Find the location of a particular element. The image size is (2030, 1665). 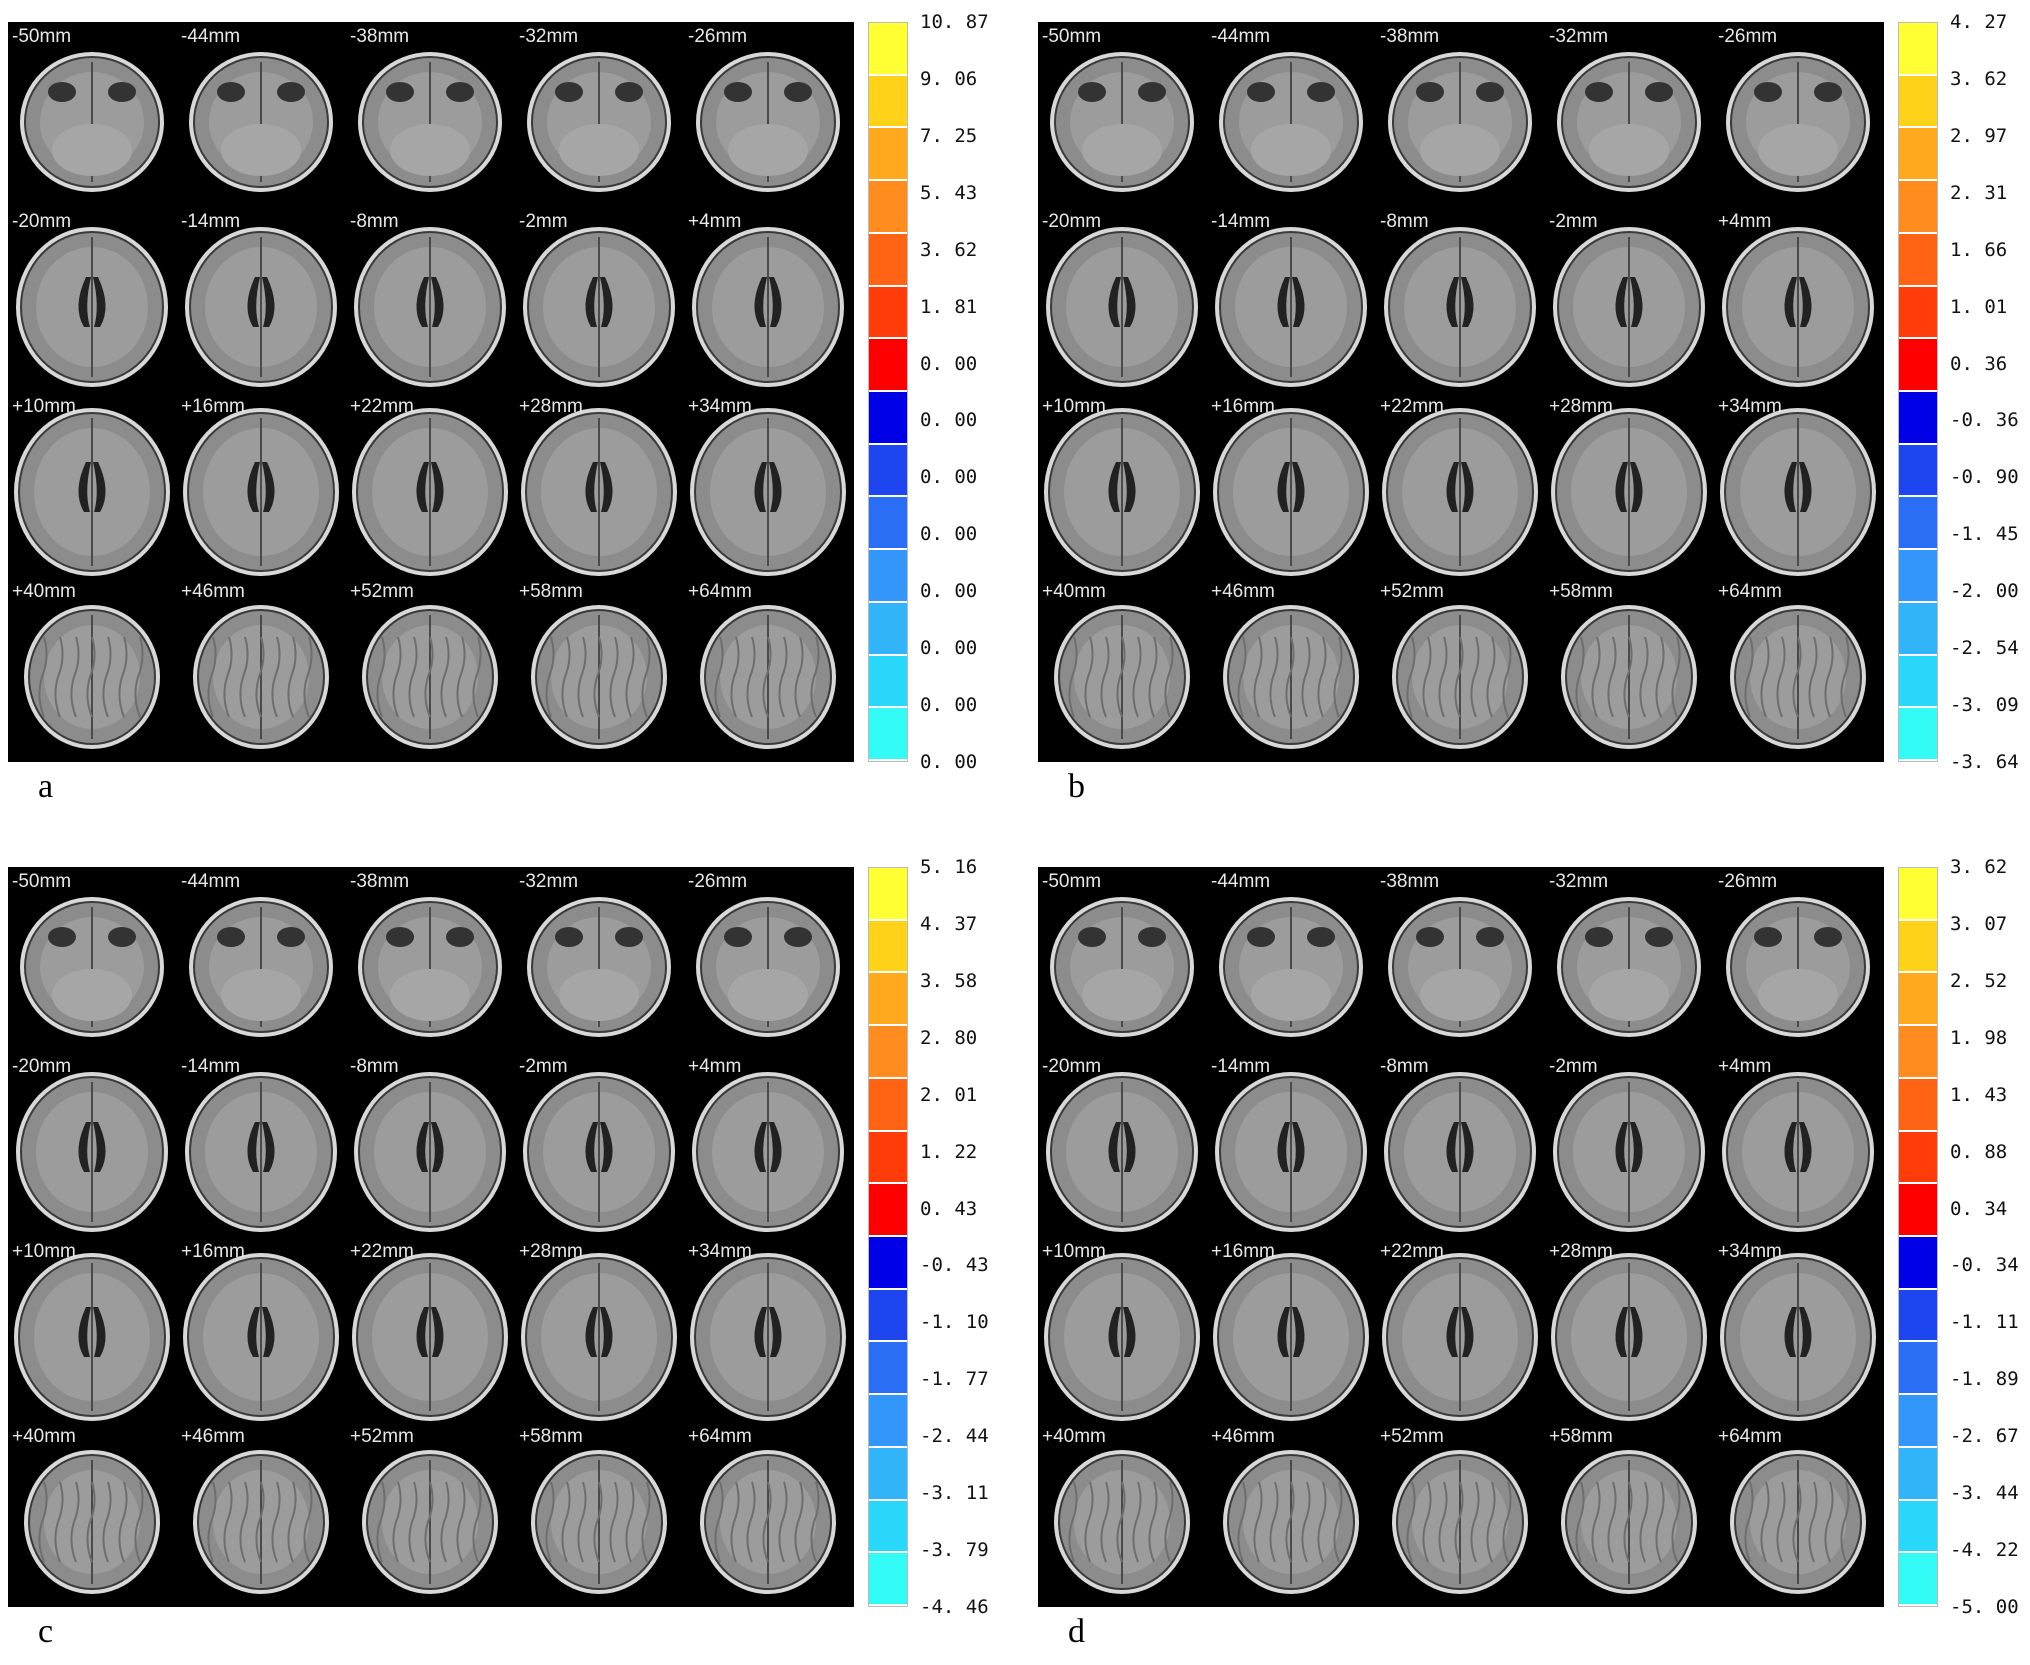

brain-slice: +52mm is located at coordinates (430, 1514).